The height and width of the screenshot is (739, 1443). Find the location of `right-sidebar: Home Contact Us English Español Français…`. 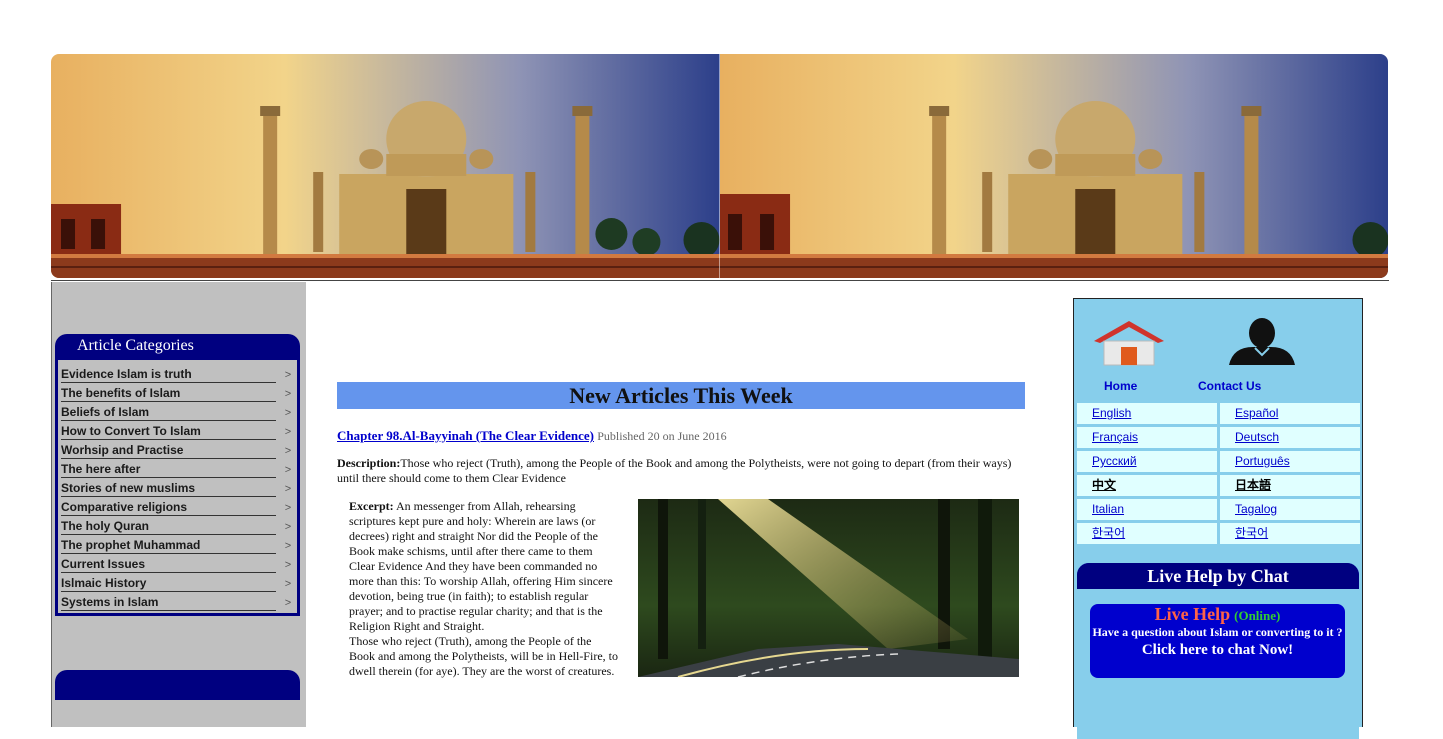

right-sidebar: Home Contact Us English Español Français… is located at coordinates (1218, 518).